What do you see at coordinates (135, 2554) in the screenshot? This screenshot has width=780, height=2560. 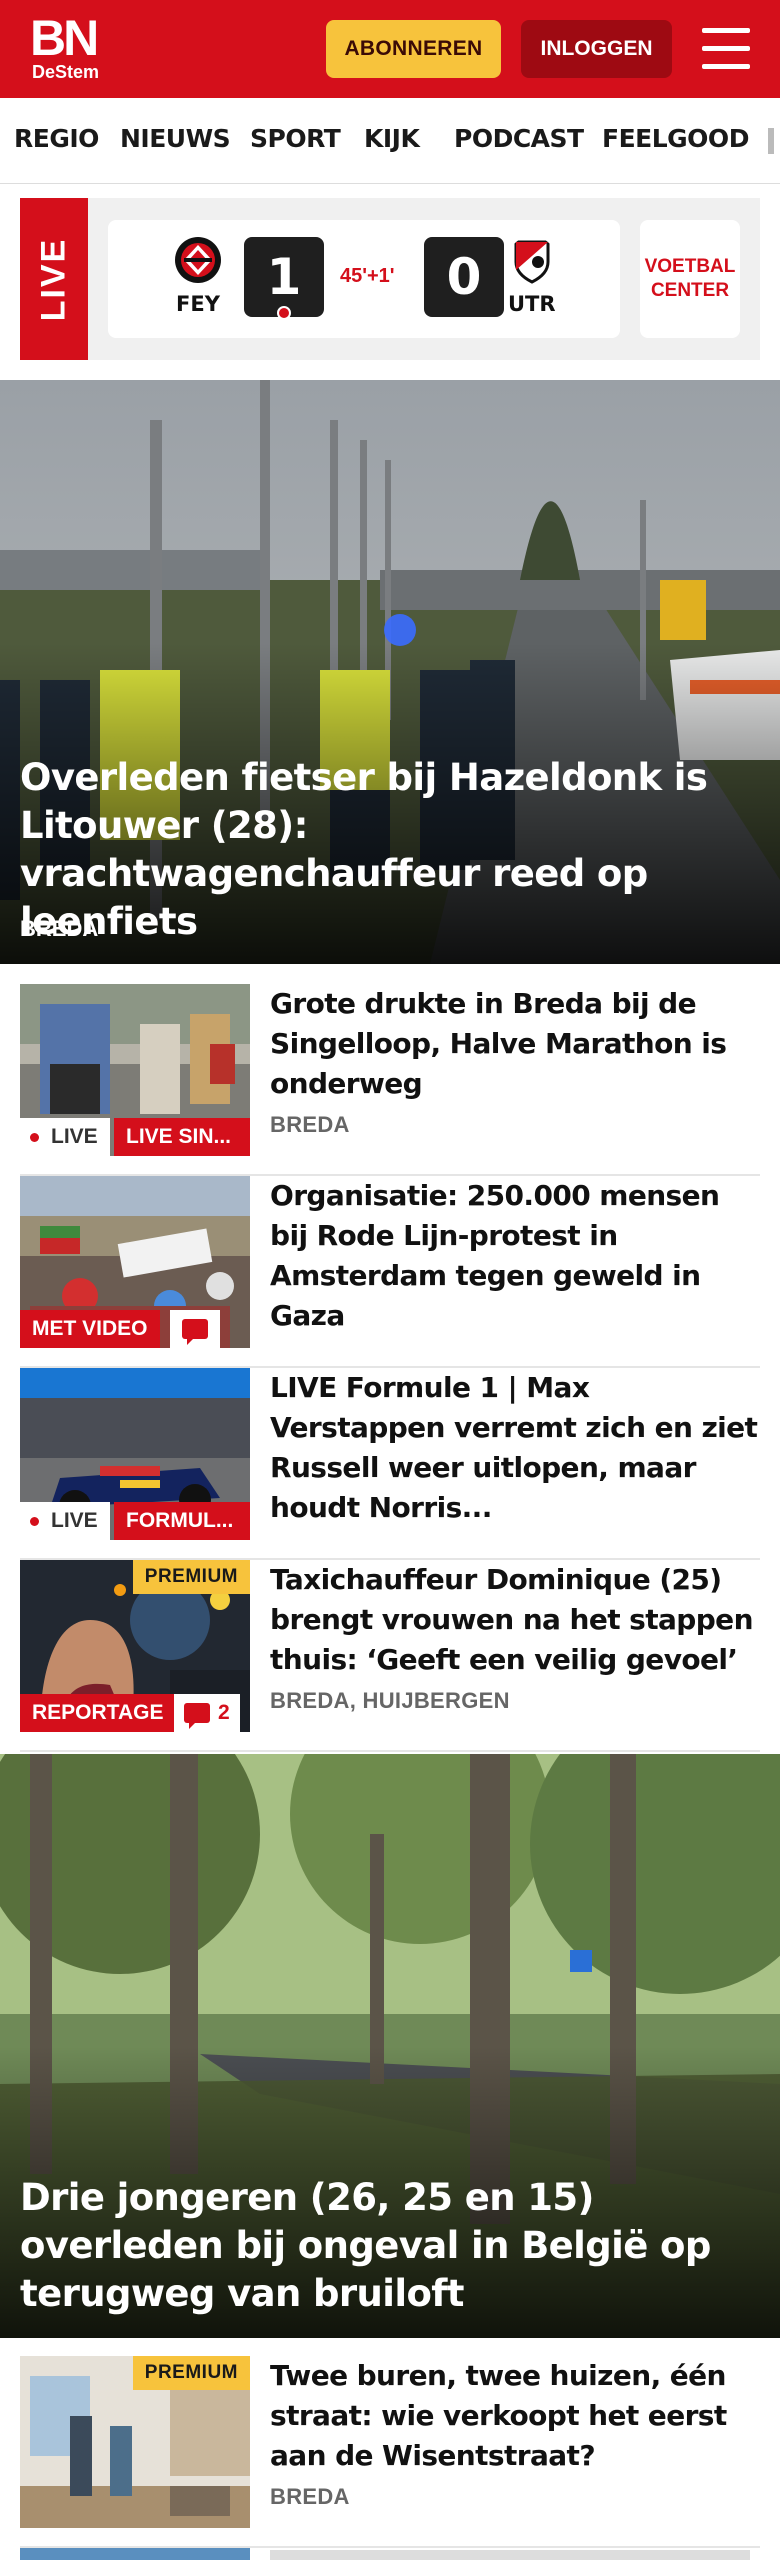 I see `next-article-thumbnail` at bounding box center [135, 2554].